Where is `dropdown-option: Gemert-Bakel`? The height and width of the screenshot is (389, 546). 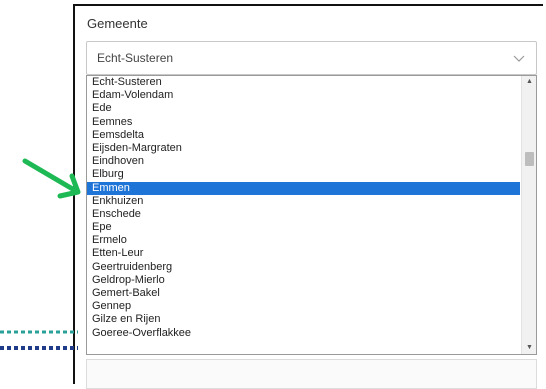
dropdown-option: Gemert-Bakel is located at coordinates (303, 293).